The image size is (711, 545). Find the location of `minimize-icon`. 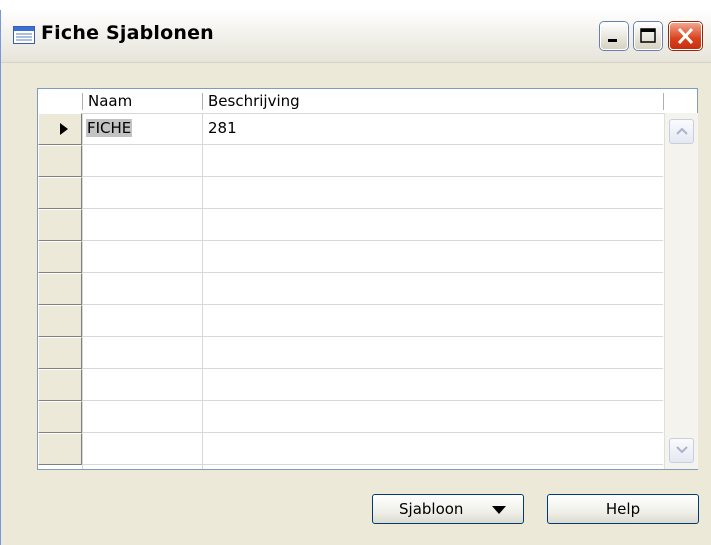

minimize-icon is located at coordinates (612, 40).